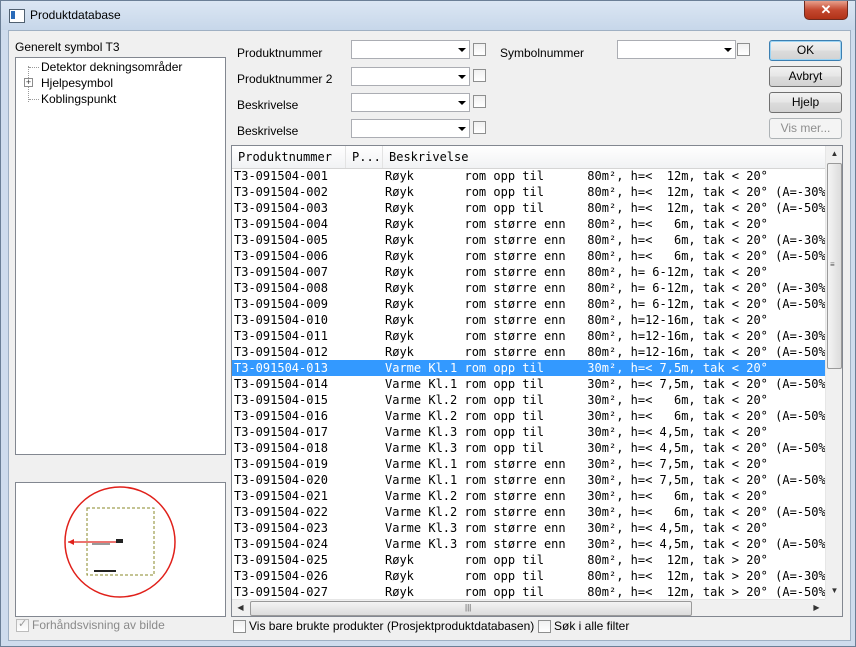 This screenshot has height=647, width=856. What do you see at coordinates (410, 102) in the screenshot?
I see `beskrivelse1-combo` at bounding box center [410, 102].